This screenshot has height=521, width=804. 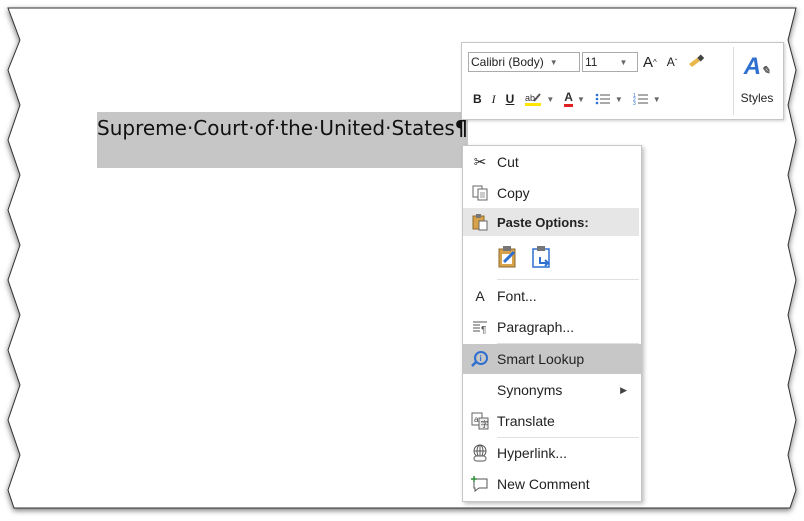 I want to click on smart-lookup-icon: i, so click(x=480, y=359).